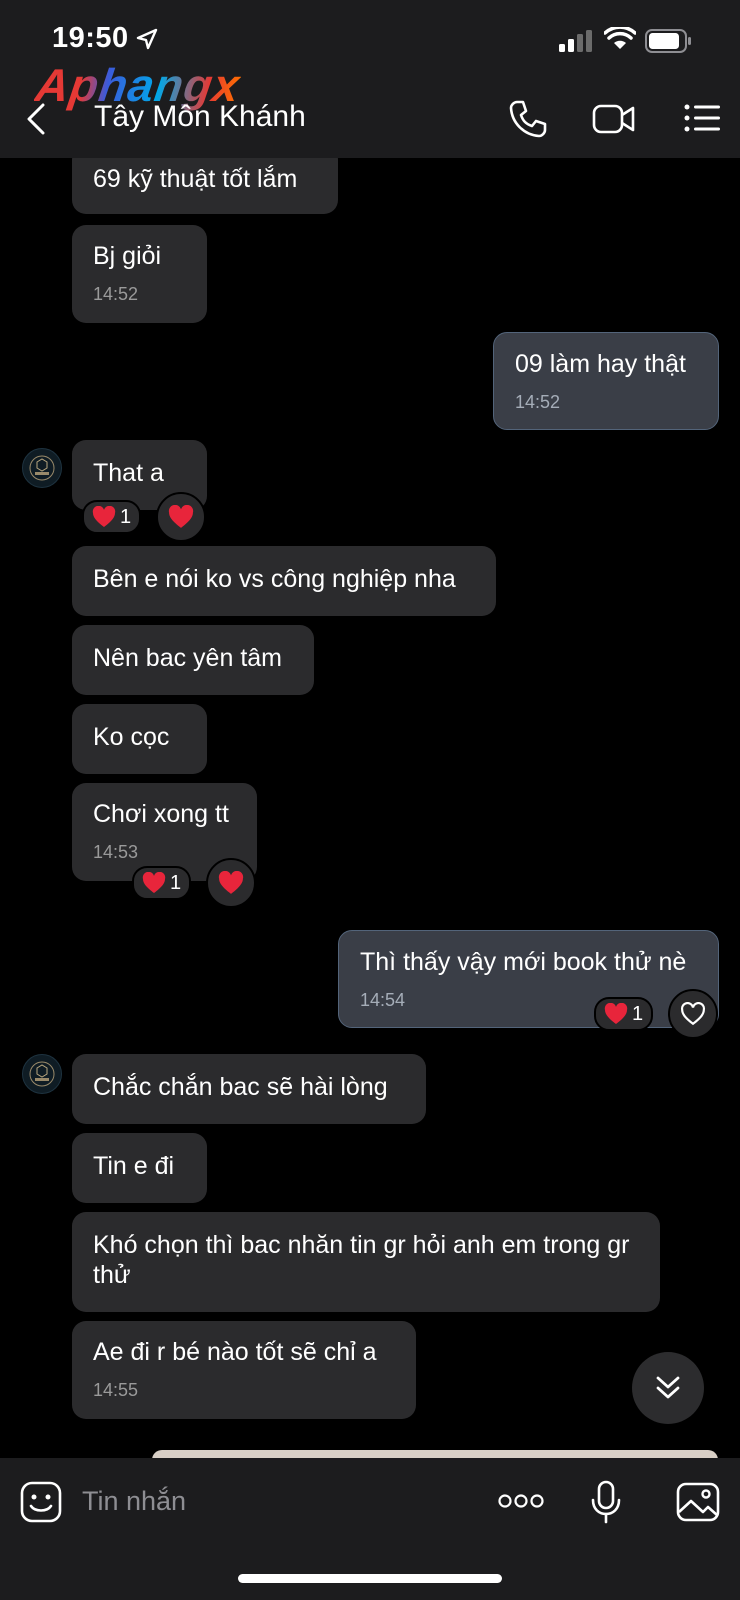 The image size is (740, 1600). I want to click on message-text: Tin e đi, so click(134, 1166).